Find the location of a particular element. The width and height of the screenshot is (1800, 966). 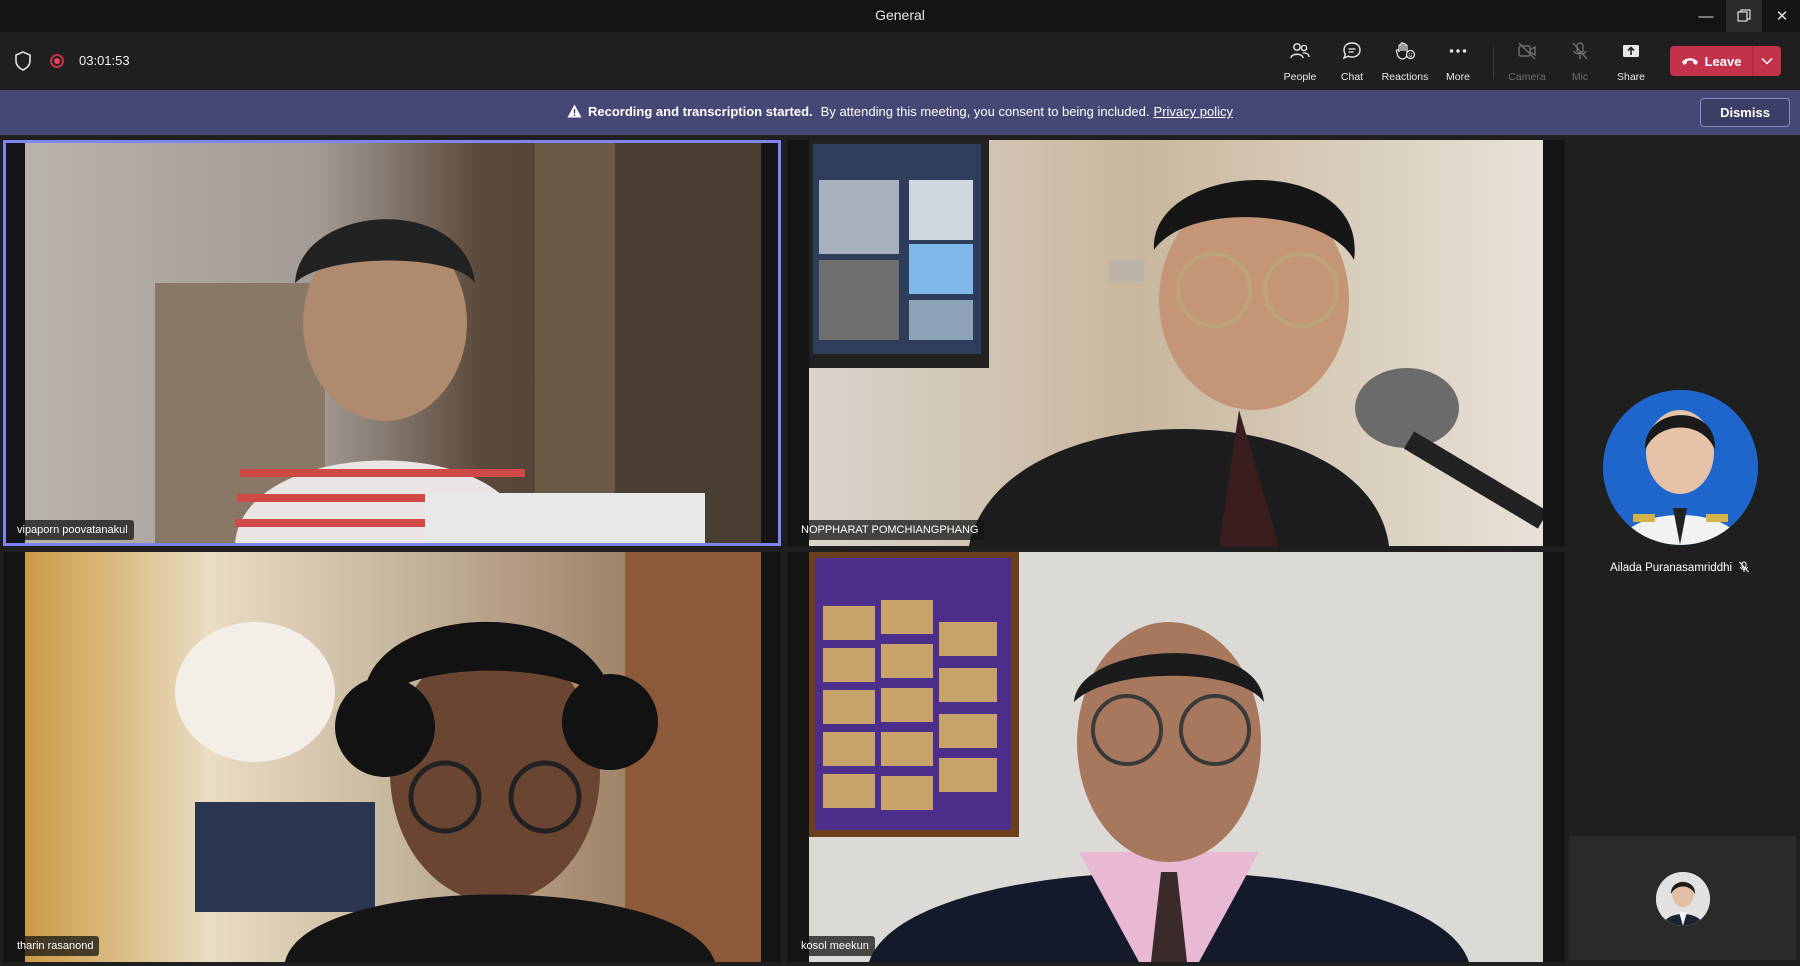

toolbar-divider is located at coordinates (1493, 63).